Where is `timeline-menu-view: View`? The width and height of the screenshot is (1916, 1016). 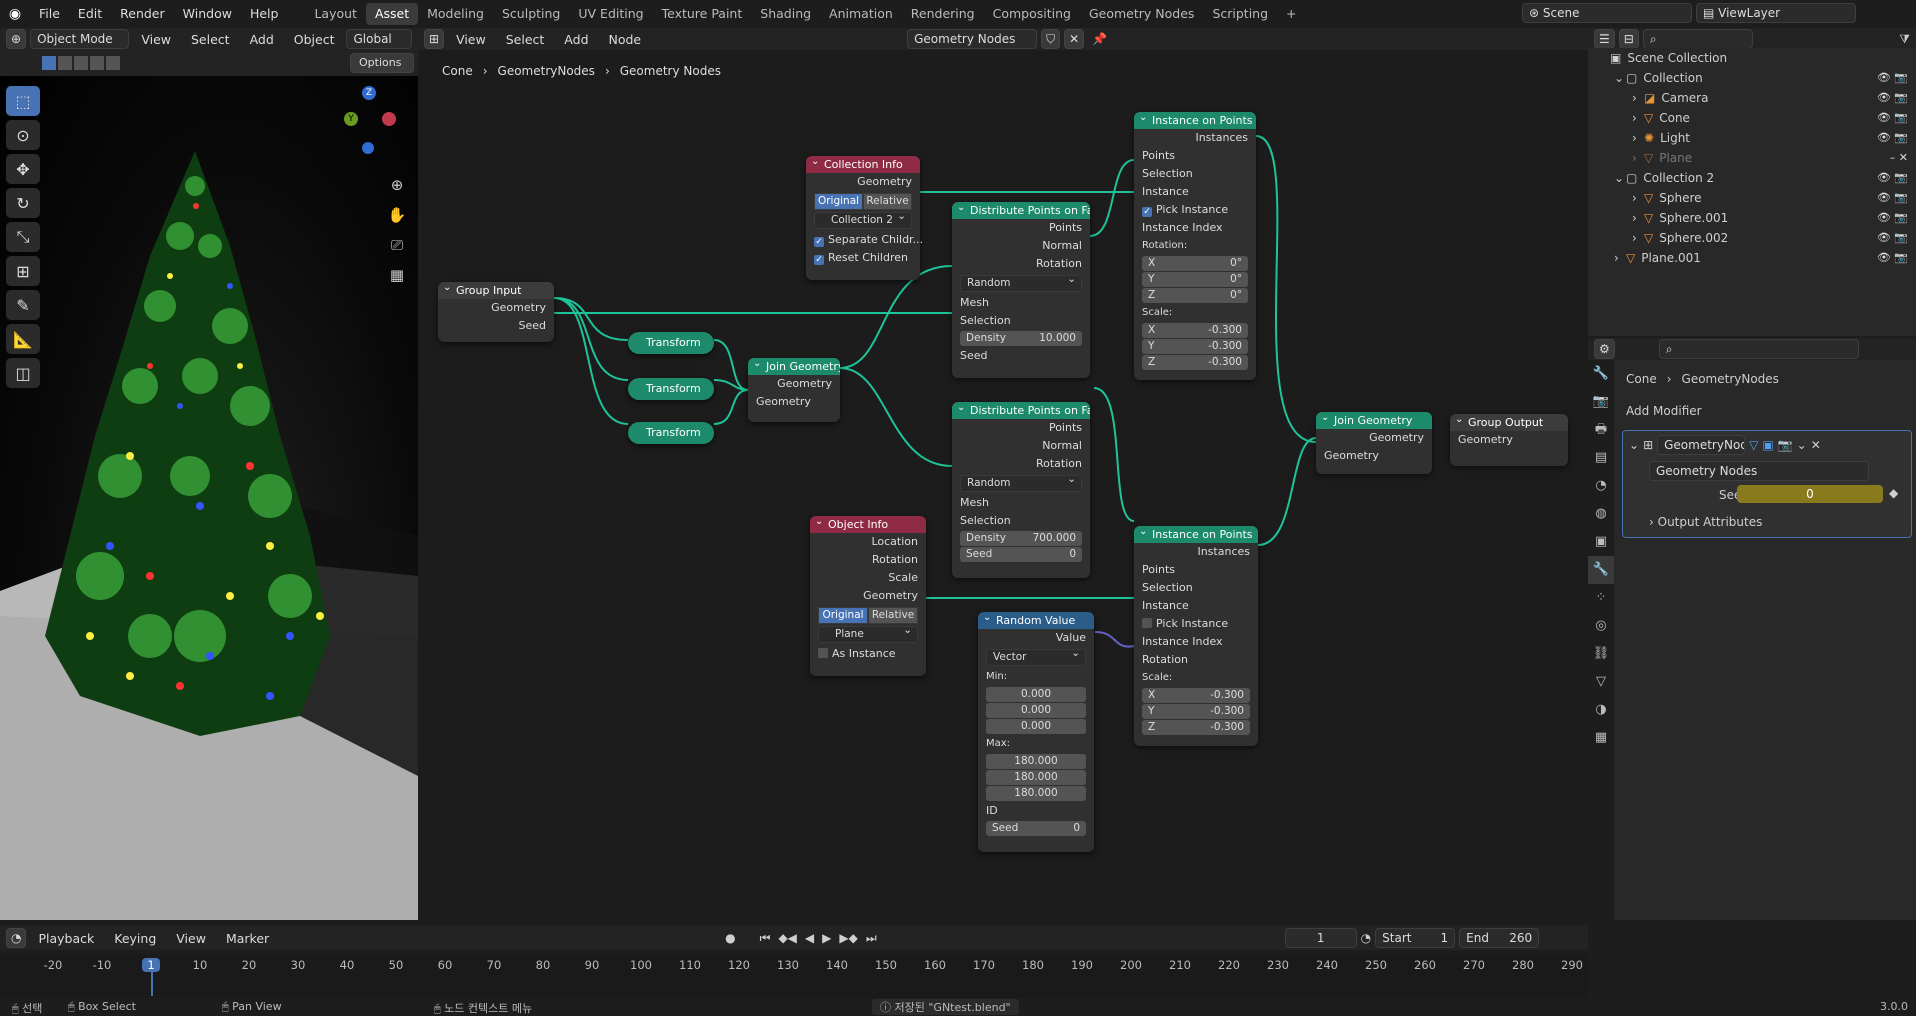
timeline-menu-view: View is located at coordinates (191, 938).